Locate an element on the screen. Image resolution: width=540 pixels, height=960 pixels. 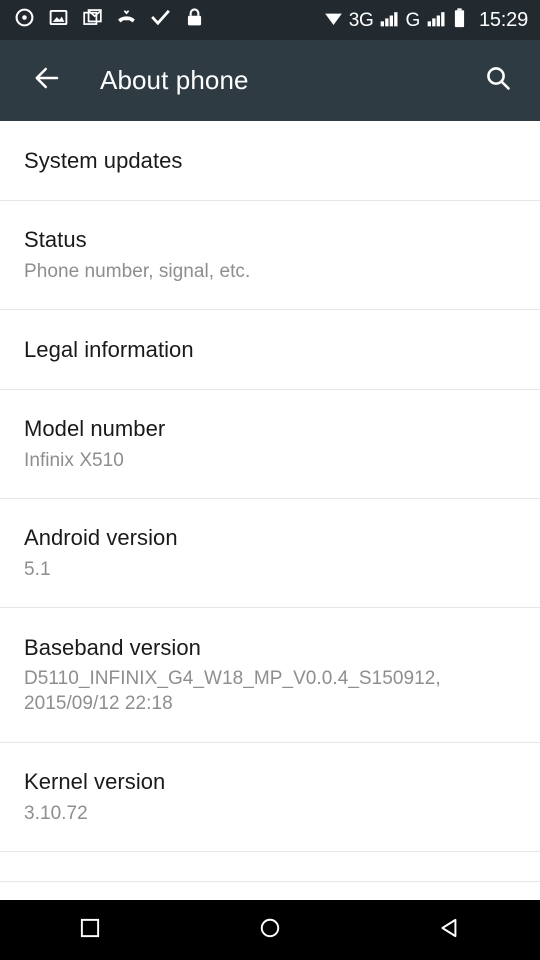
clock-label: 15:29 is located at coordinates (503, 19).